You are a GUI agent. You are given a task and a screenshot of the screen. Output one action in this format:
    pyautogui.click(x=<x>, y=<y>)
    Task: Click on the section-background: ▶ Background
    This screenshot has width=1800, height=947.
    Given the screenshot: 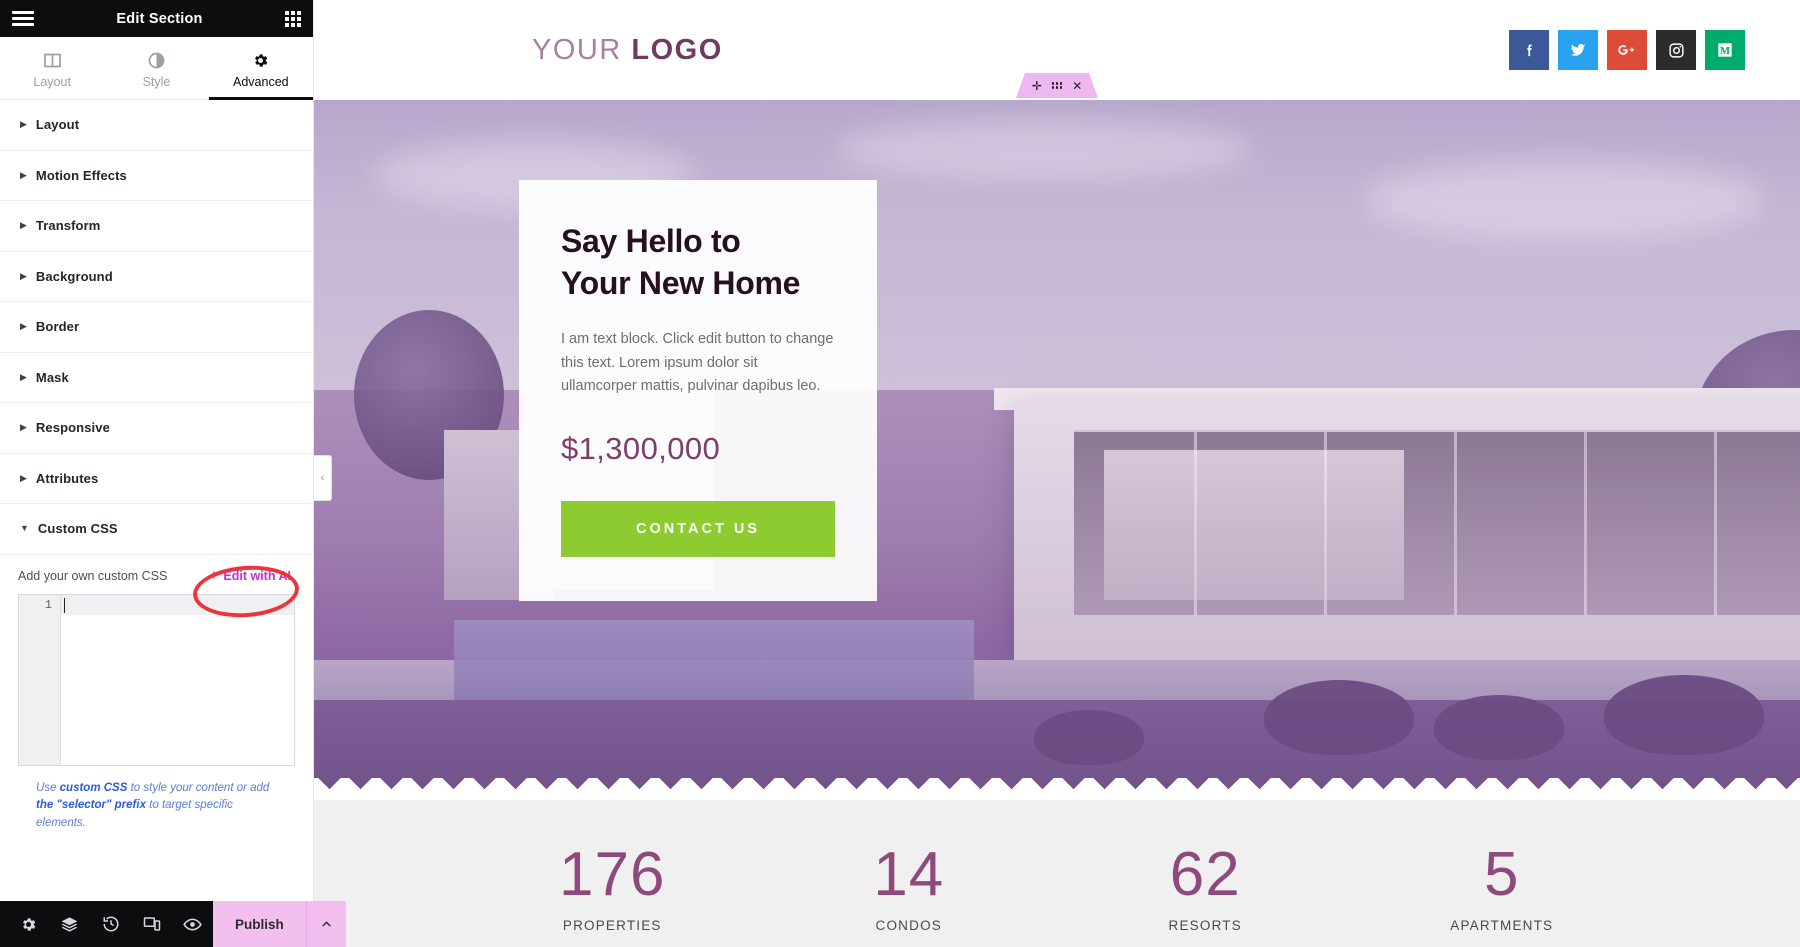 What is the action you would take?
    pyautogui.click(x=156, y=276)
    